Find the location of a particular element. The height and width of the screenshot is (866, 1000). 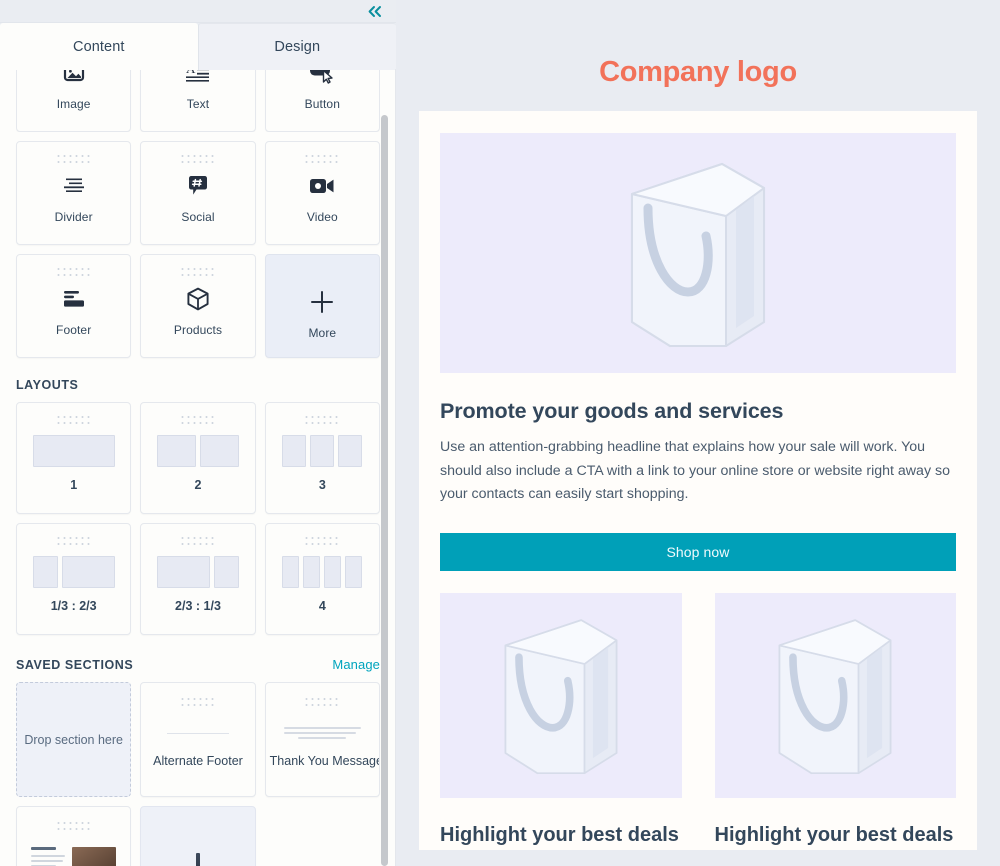

layout-2: 2 is located at coordinates (198, 458).